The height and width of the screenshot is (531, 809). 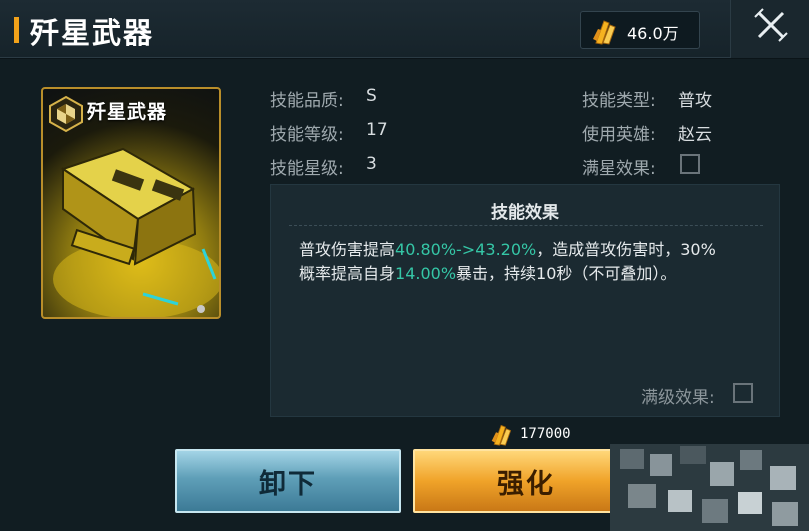 What do you see at coordinates (525, 213) in the screenshot?
I see `effect-title: 技能效果` at bounding box center [525, 213].